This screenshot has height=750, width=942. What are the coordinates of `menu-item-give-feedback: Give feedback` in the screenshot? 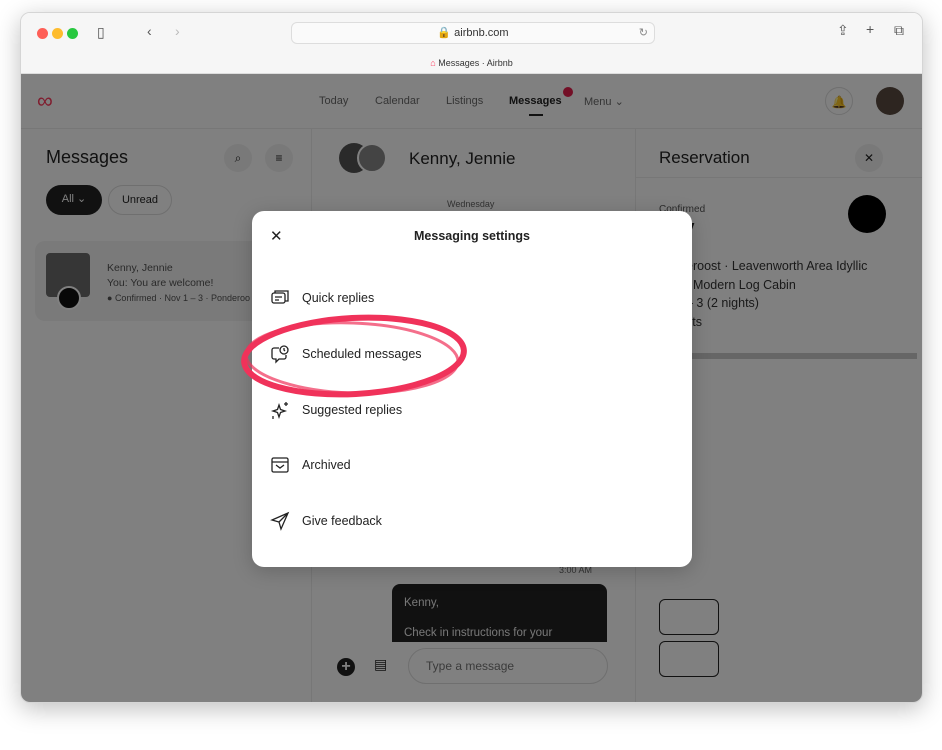 It's located at (326, 521).